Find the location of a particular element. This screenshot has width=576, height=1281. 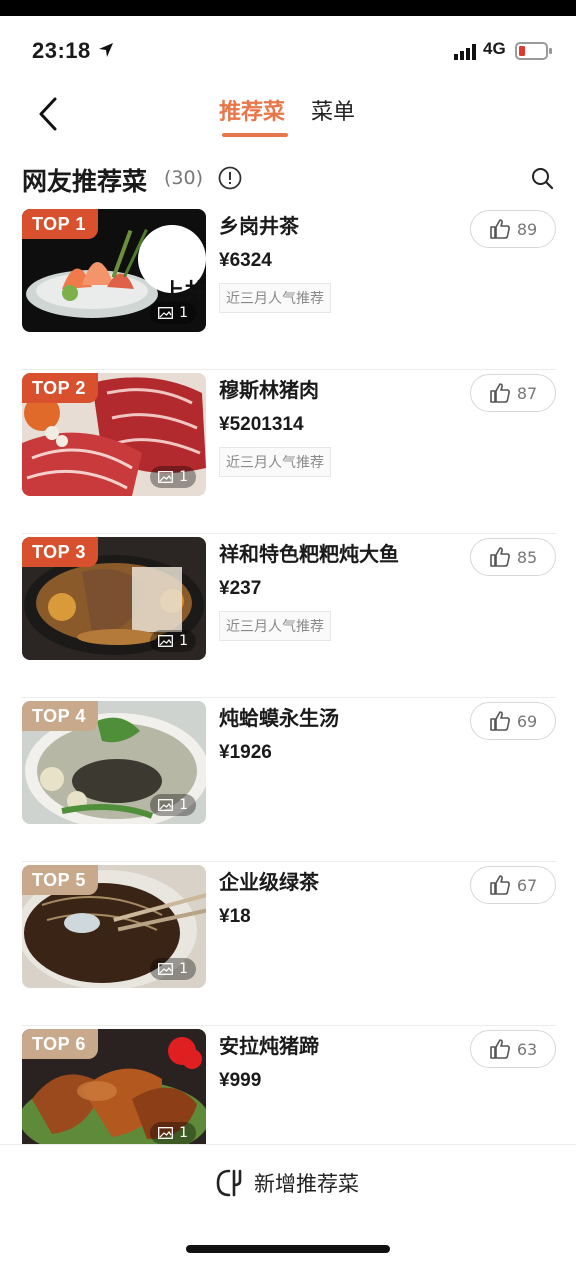

rank-badge: TOP 3 is located at coordinates (60, 552).